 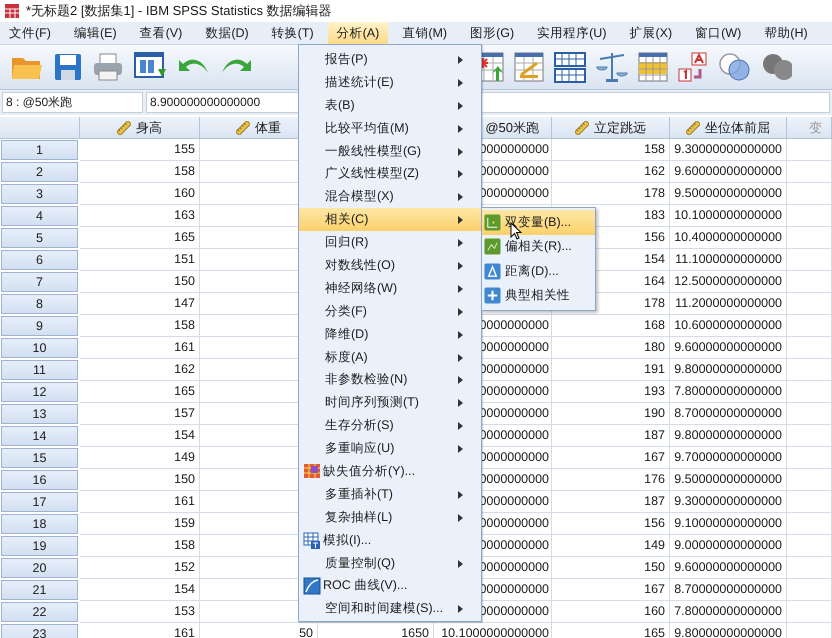 What do you see at coordinates (39, 436) in the screenshot?
I see `row-number: 14` at bounding box center [39, 436].